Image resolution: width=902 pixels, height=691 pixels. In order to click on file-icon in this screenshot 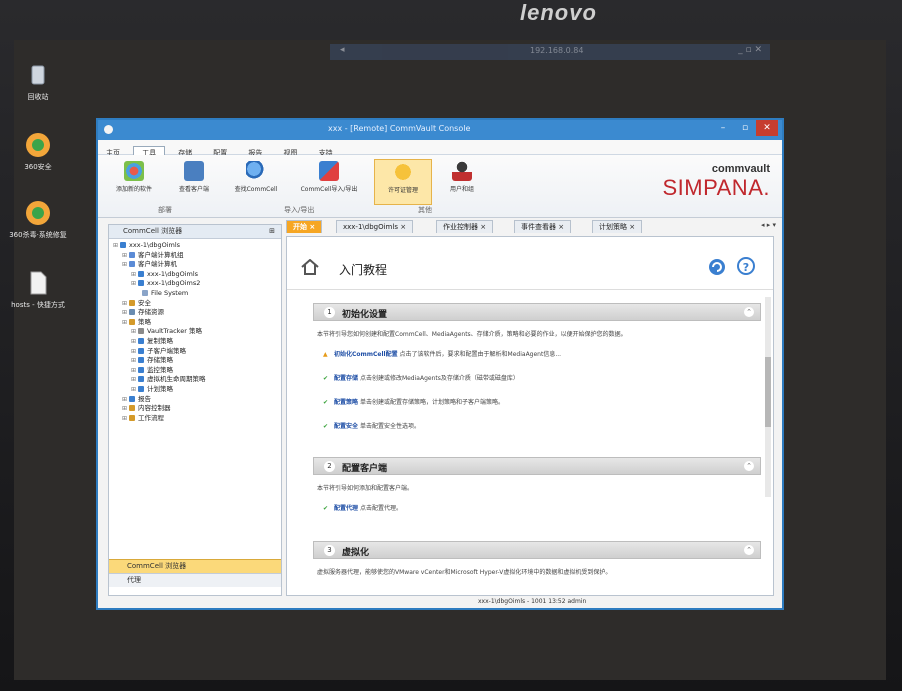, I will do `click(38, 283)`.